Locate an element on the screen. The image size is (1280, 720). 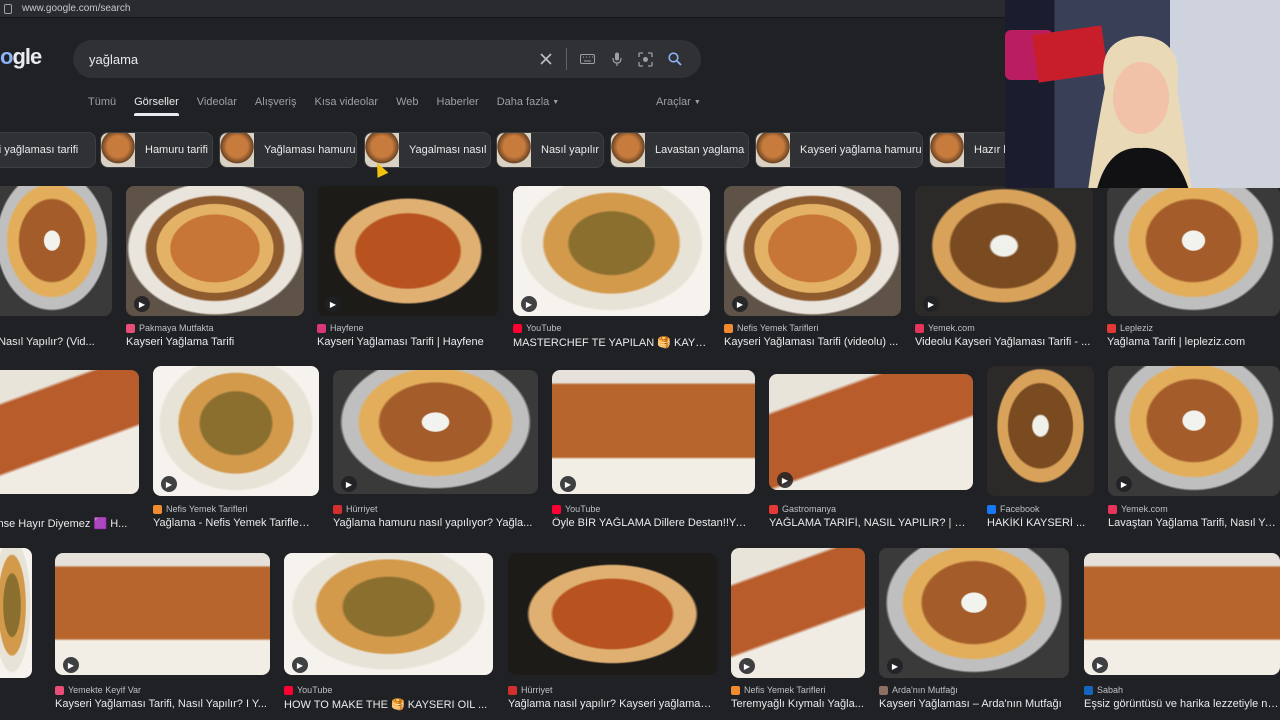
tab-shopping: Alışveriş is located at coordinates (276, 105).